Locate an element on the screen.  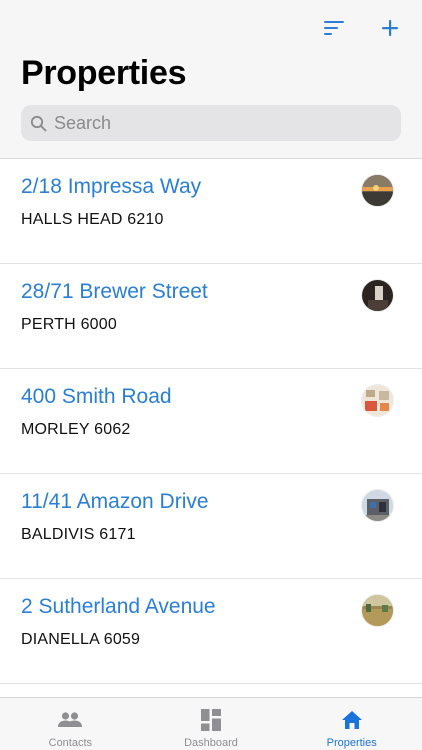
property-suburb: HALLS HEAD 6210 is located at coordinates (92, 219).